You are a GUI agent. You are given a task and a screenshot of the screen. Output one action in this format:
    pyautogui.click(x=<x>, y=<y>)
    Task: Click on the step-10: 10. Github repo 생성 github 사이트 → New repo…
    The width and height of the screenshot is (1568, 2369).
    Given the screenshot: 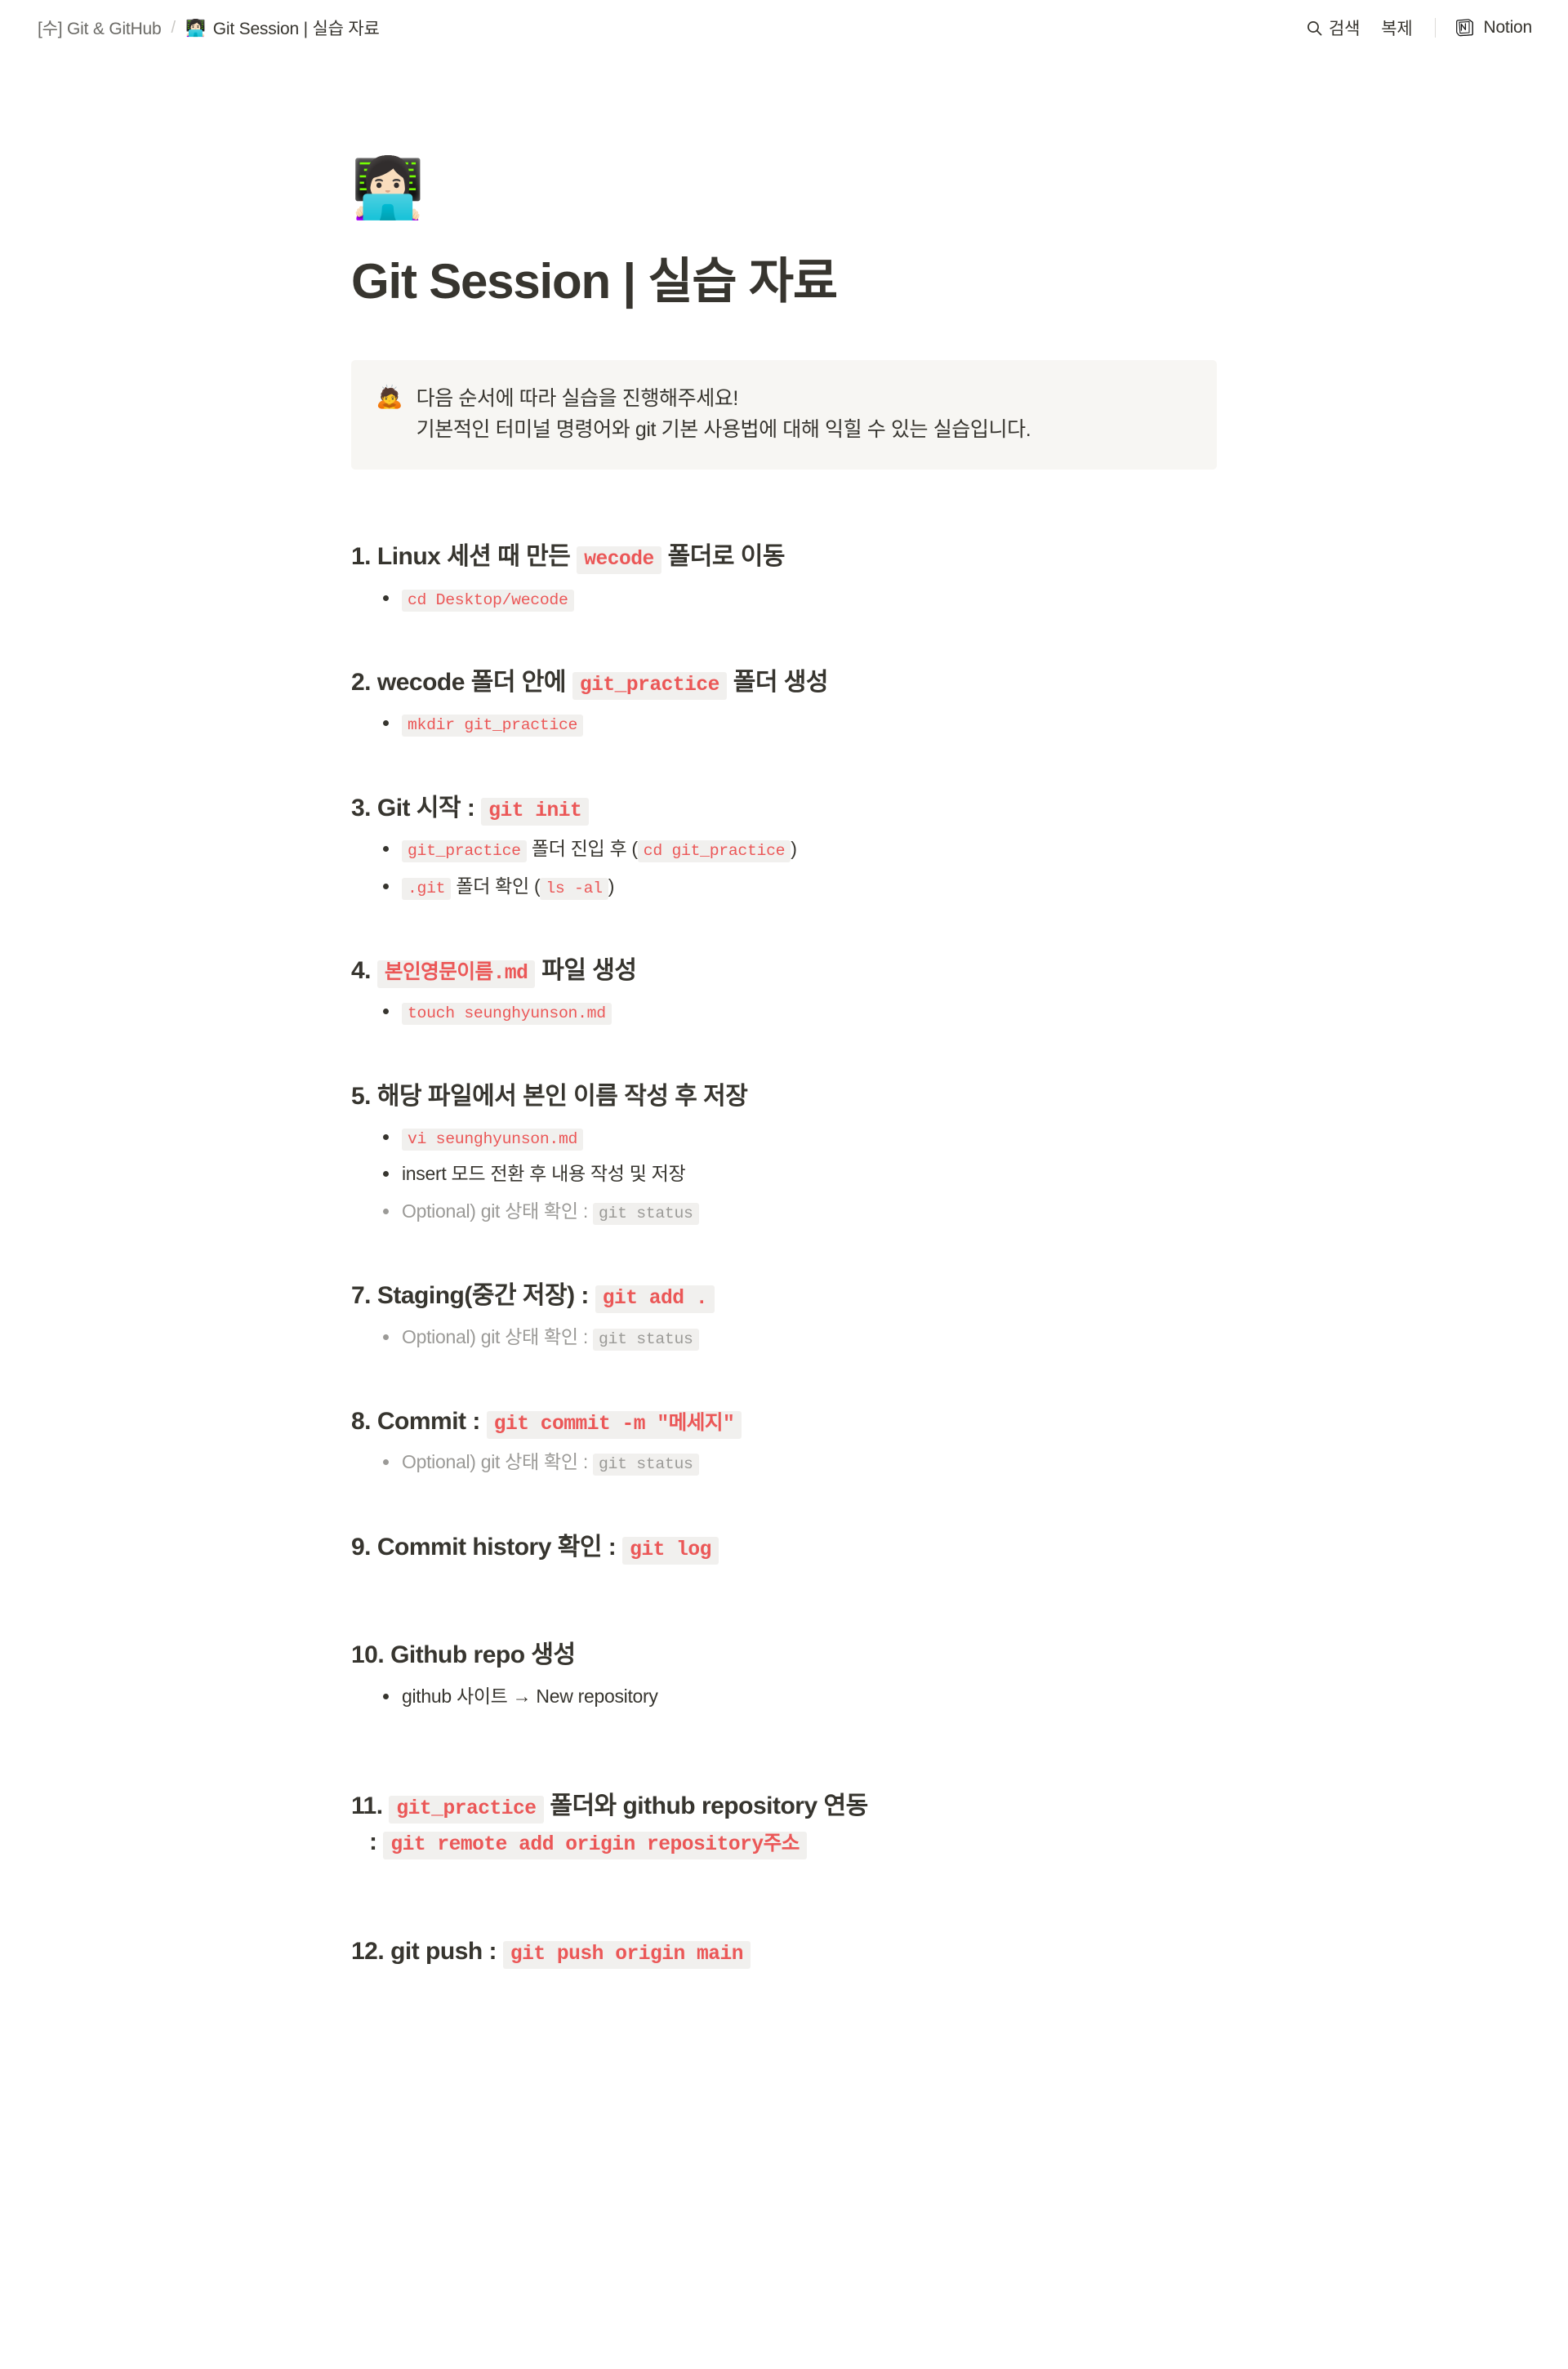 What is the action you would take?
    pyautogui.click(x=784, y=1676)
    